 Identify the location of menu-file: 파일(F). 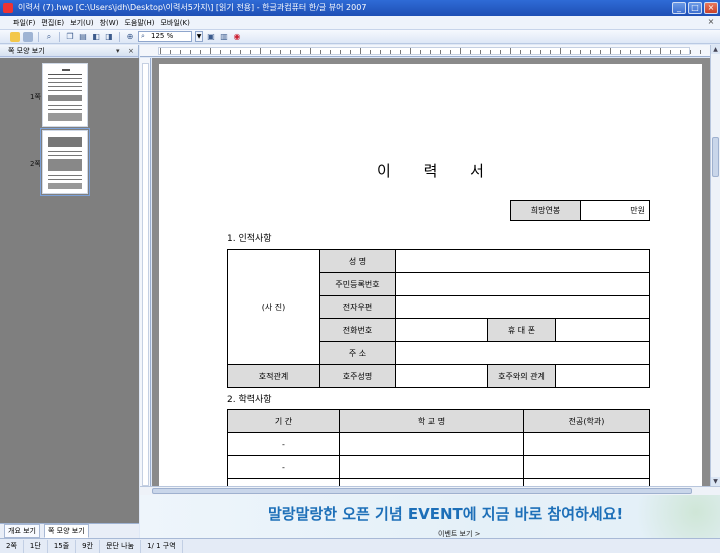
(24, 23).